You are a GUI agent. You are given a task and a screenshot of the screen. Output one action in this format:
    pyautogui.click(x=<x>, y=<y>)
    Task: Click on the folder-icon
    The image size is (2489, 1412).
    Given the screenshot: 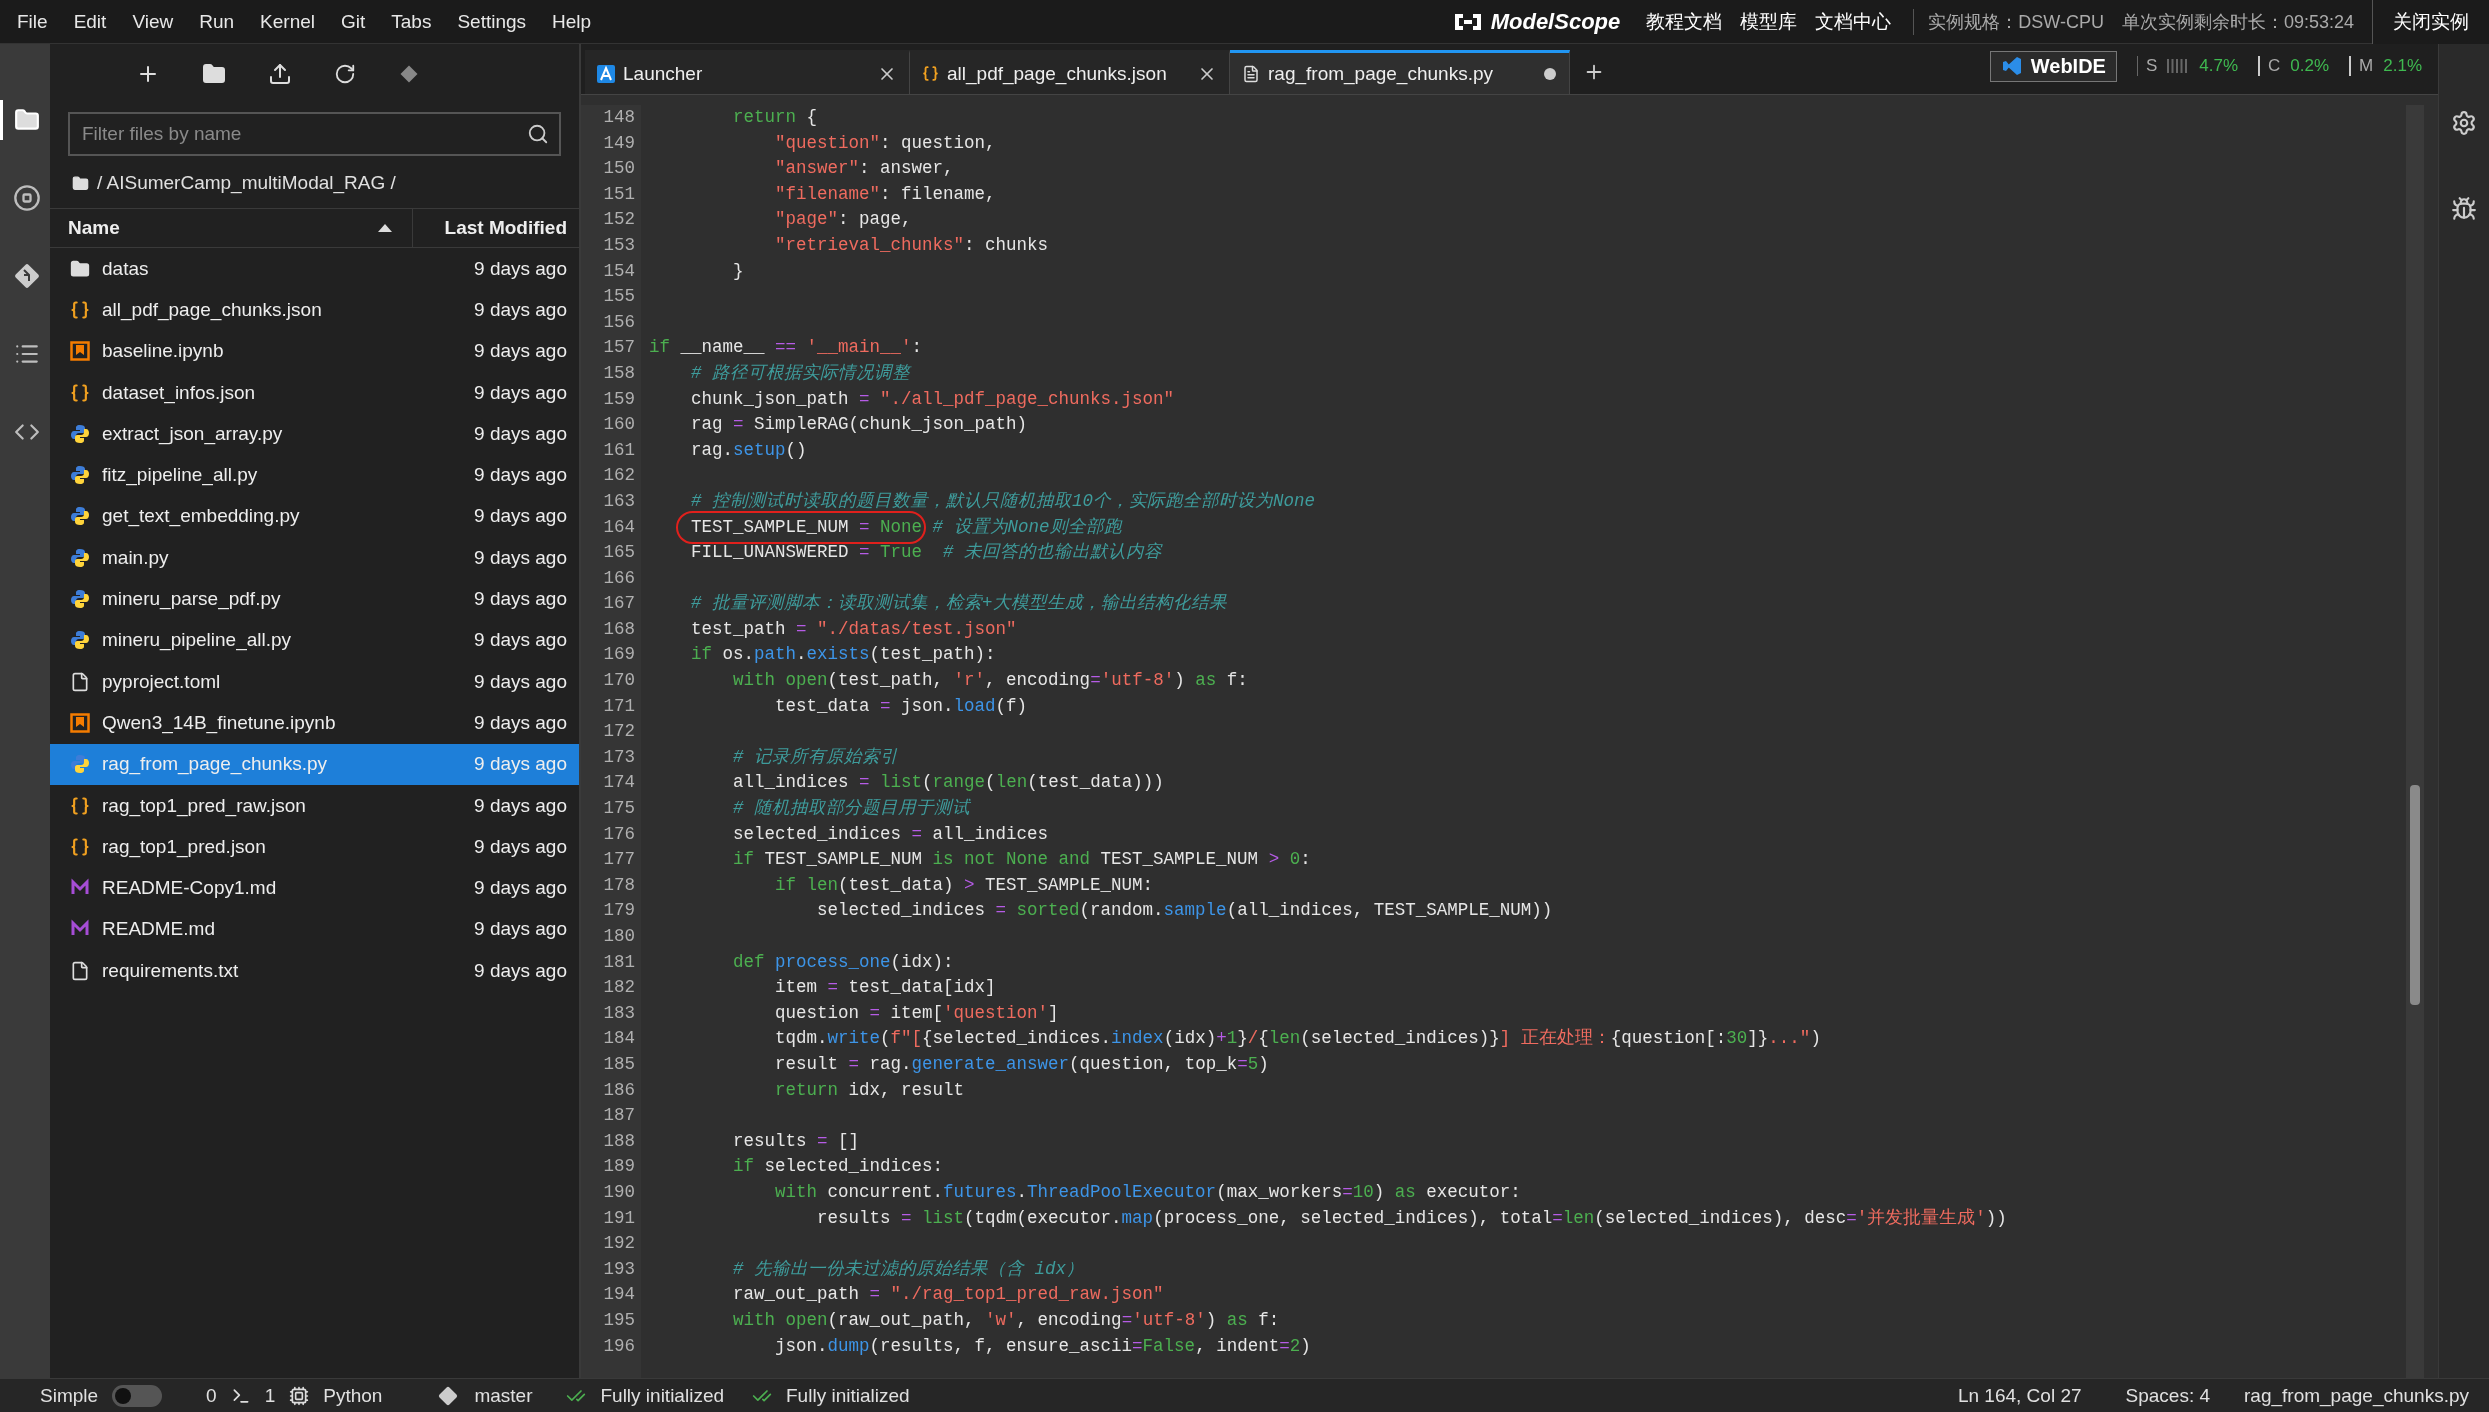 What is the action you would take?
    pyautogui.click(x=26, y=120)
    